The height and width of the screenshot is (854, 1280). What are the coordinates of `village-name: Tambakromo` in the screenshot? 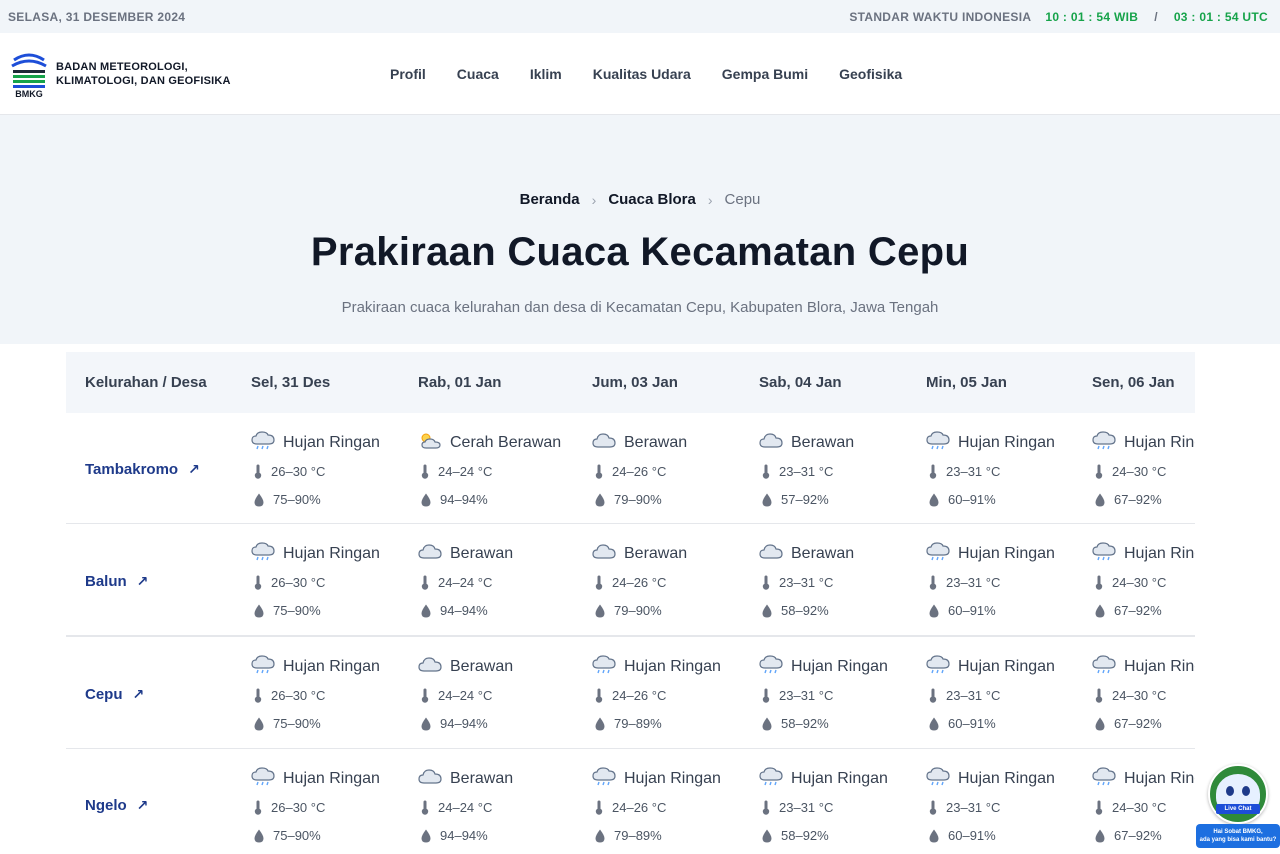 It's located at (132, 469).